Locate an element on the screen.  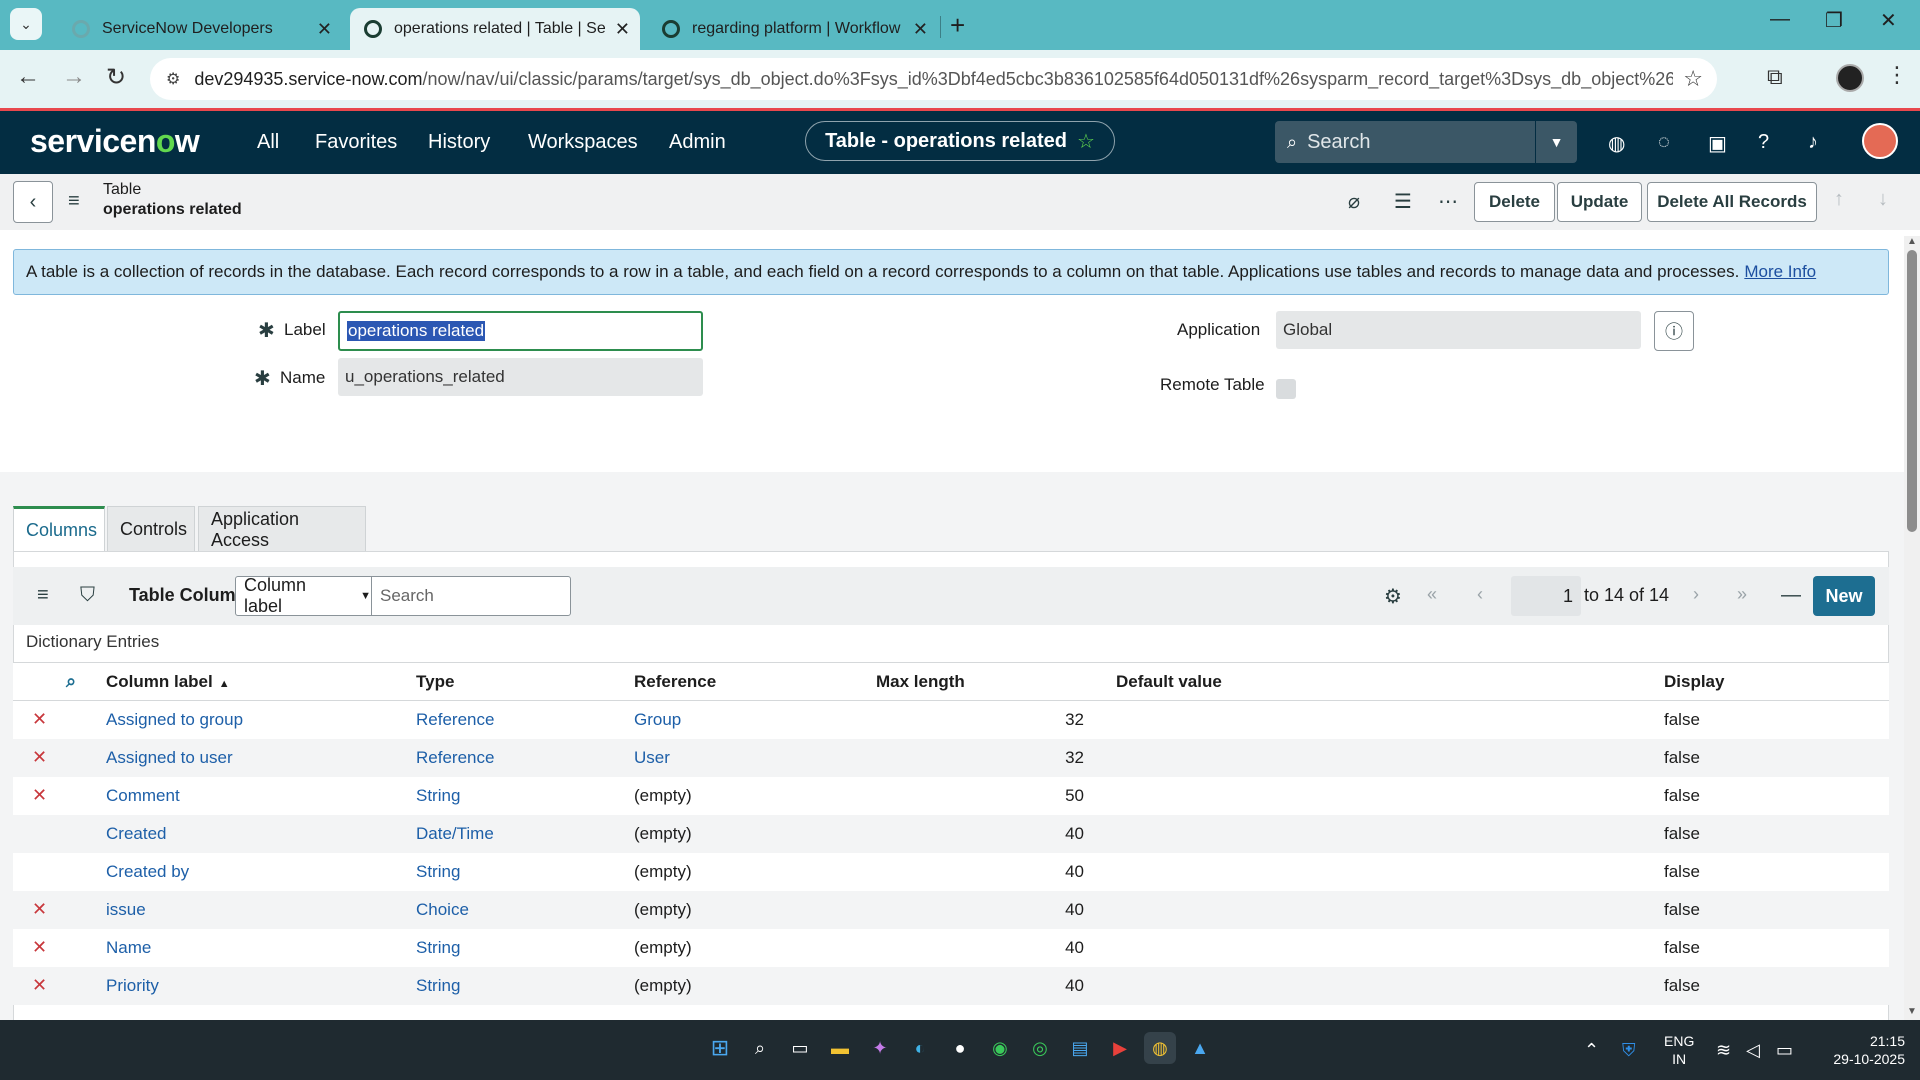
column-label-link: Comment is located at coordinates (261, 795).